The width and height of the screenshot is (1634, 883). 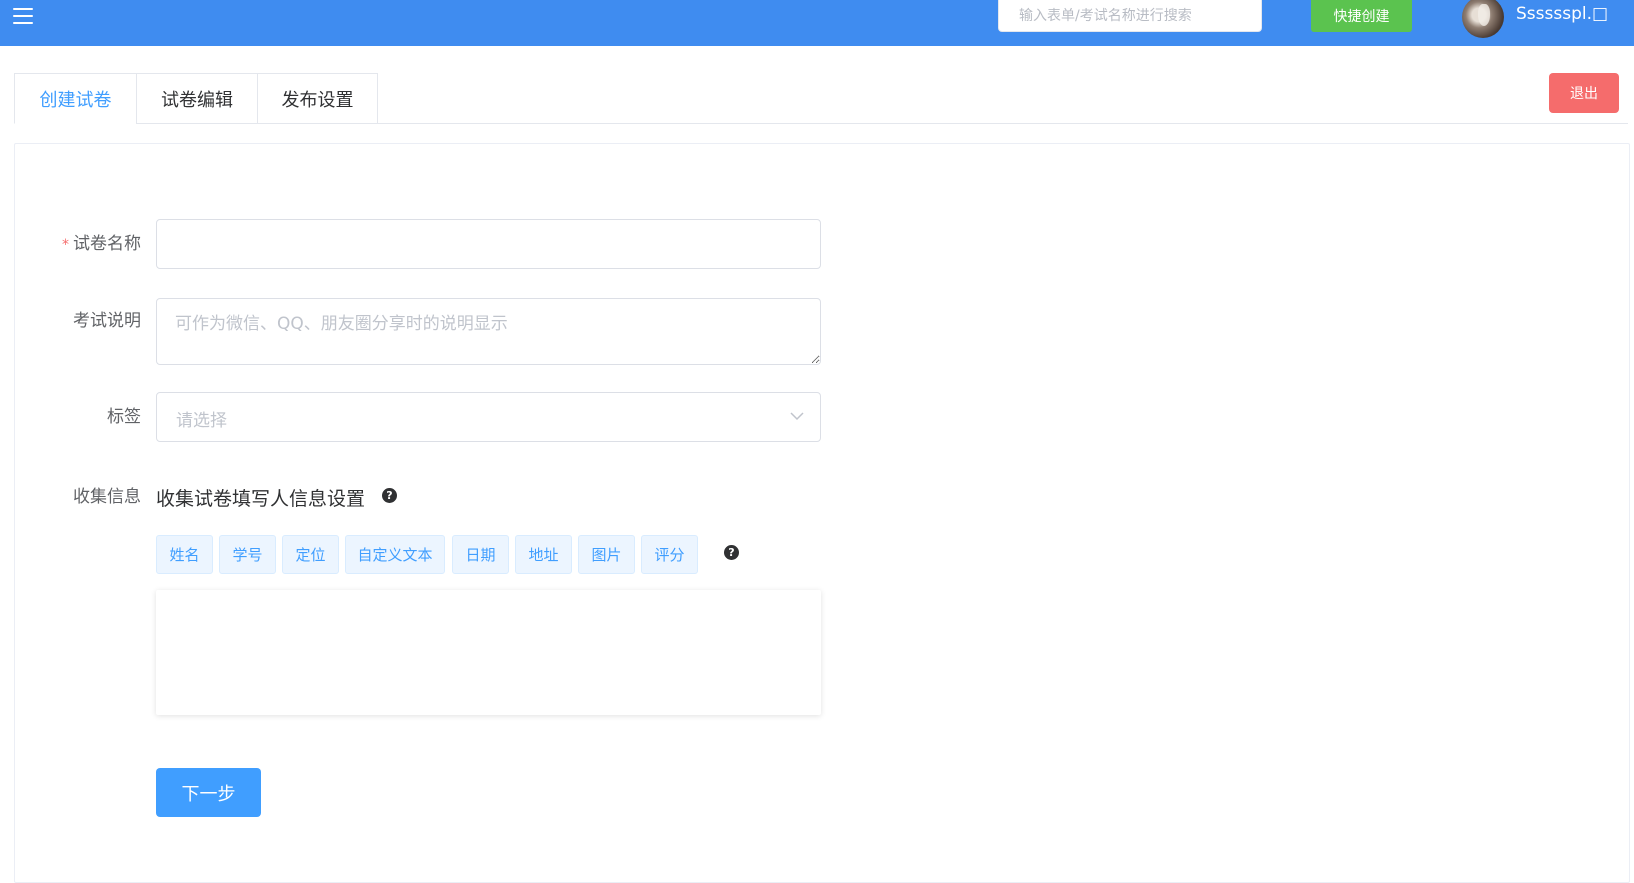 What do you see at coordinates (107, 497) in the screenshot?
I see `collect-info-label: 收集信息` at bounding box center [107, 497].